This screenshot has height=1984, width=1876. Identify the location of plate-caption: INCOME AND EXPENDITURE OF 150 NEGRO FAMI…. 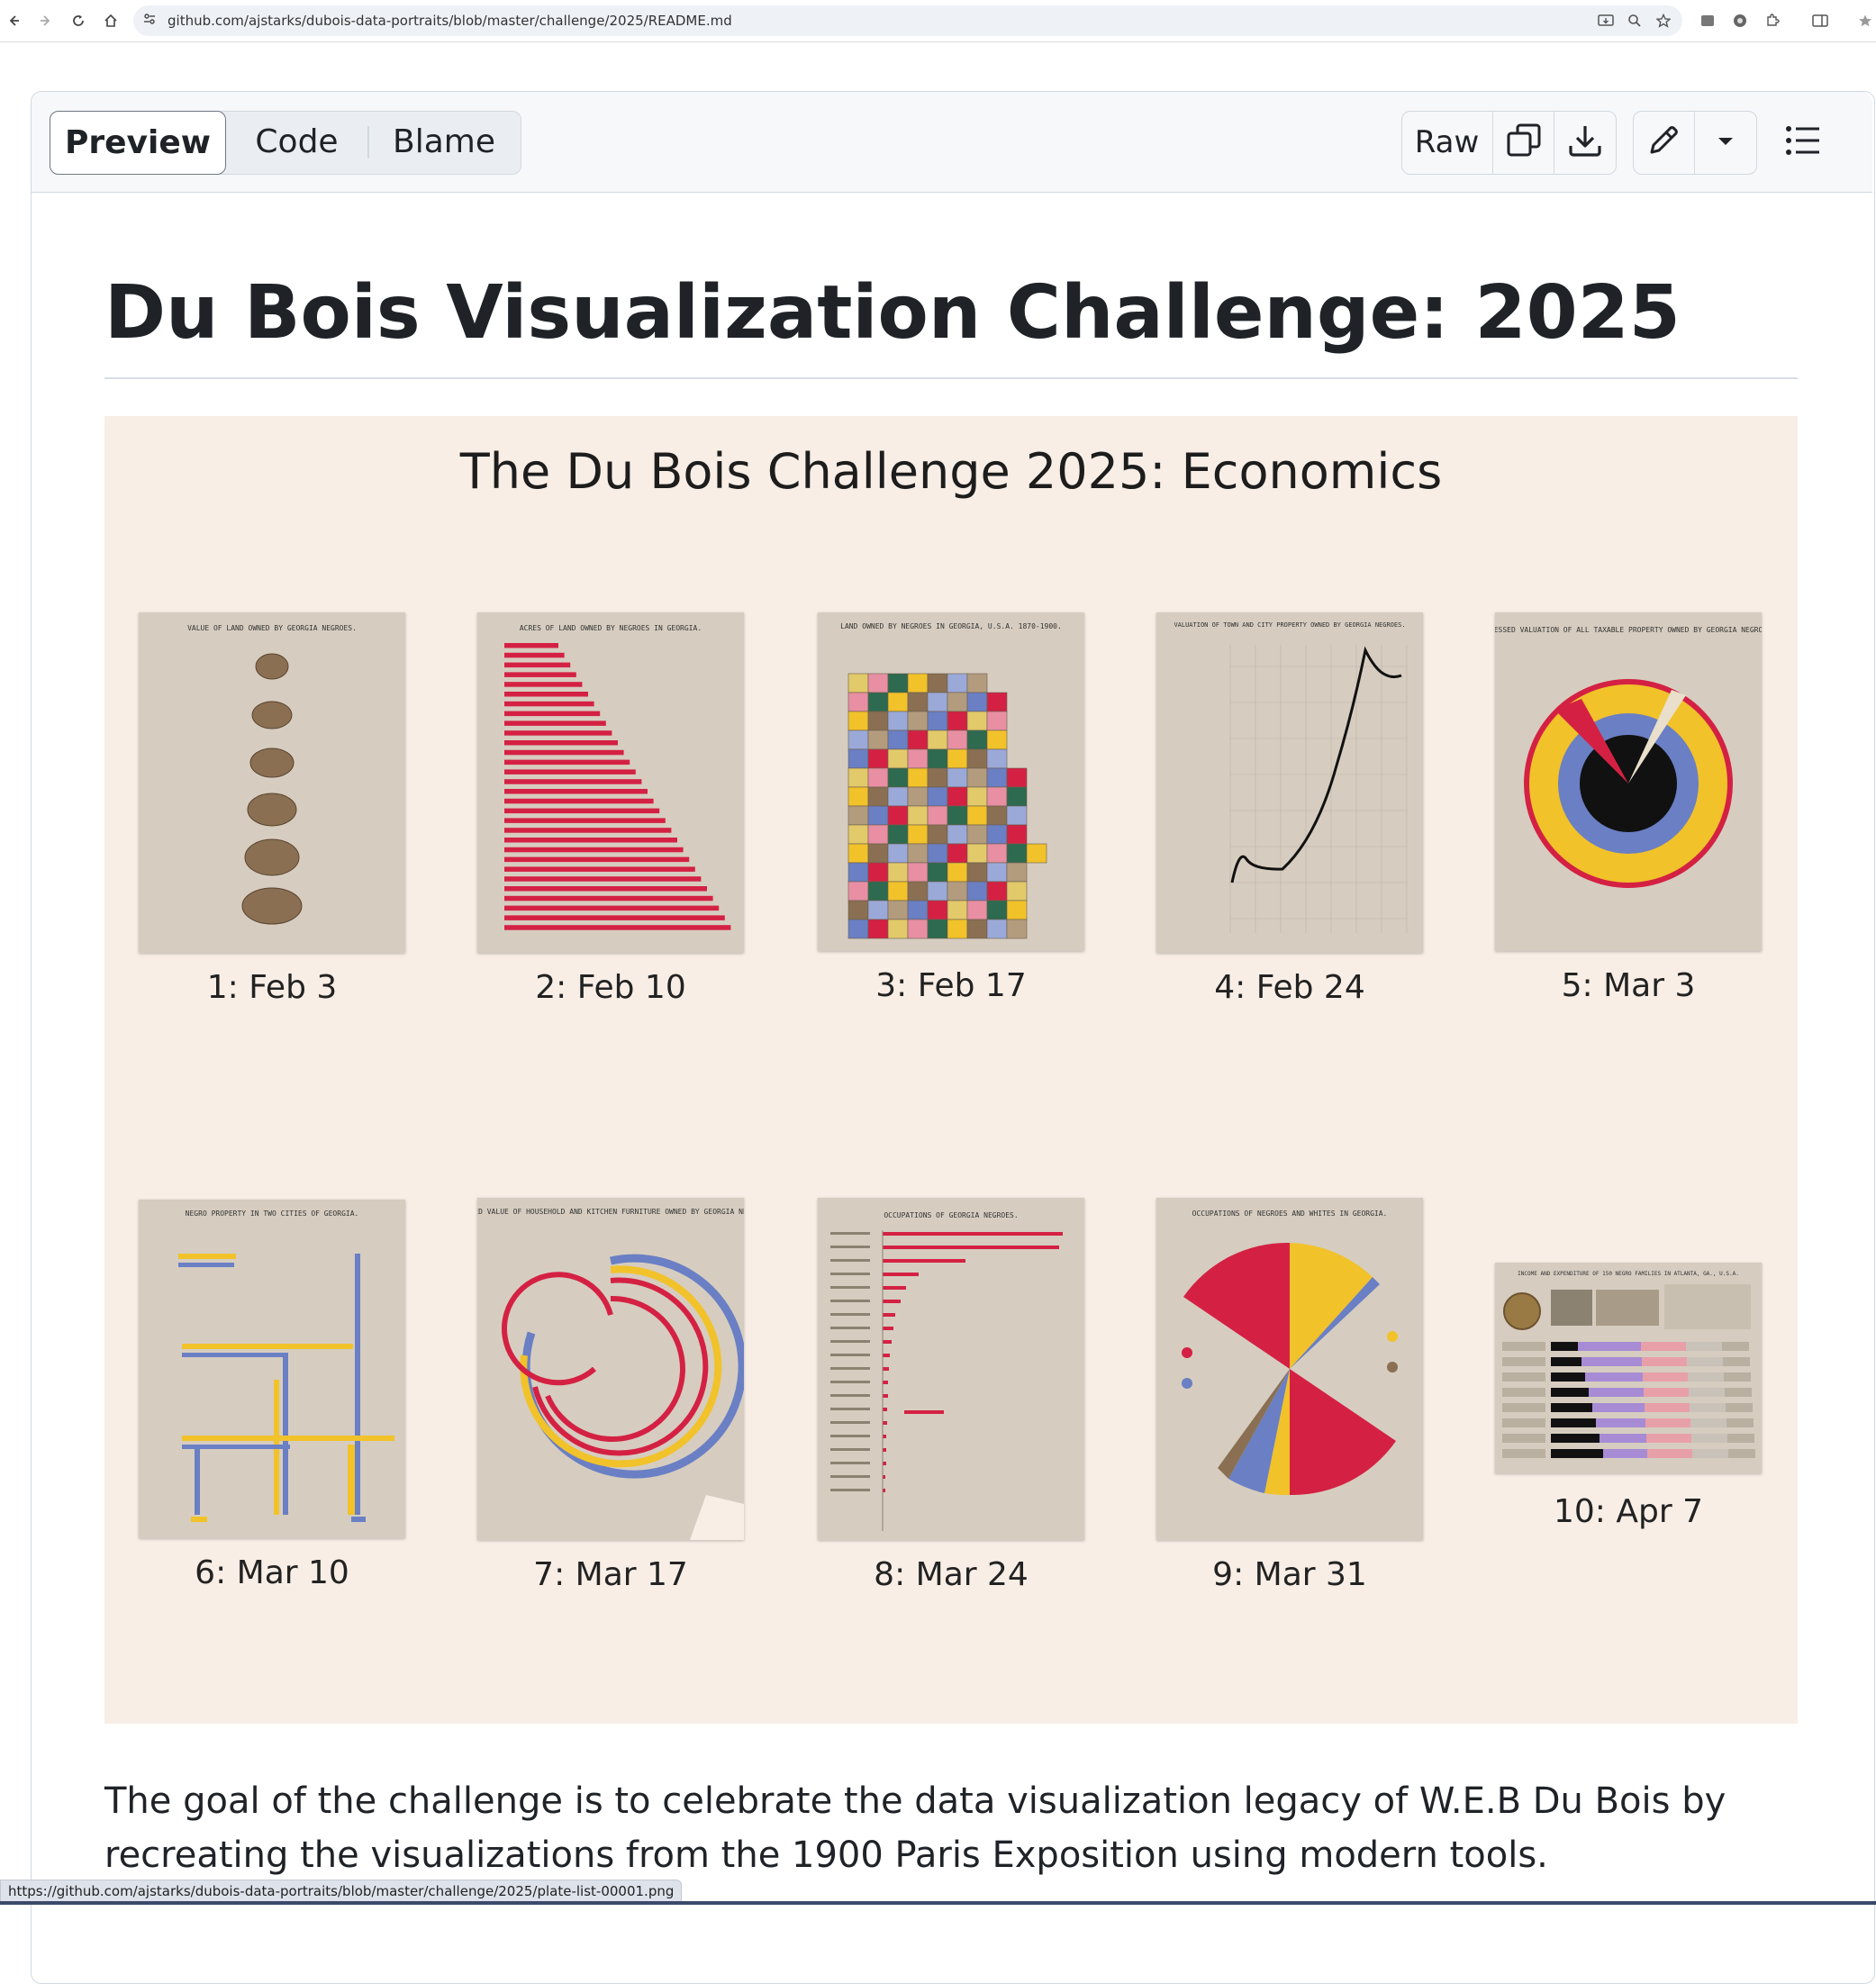
(1629, 1274).